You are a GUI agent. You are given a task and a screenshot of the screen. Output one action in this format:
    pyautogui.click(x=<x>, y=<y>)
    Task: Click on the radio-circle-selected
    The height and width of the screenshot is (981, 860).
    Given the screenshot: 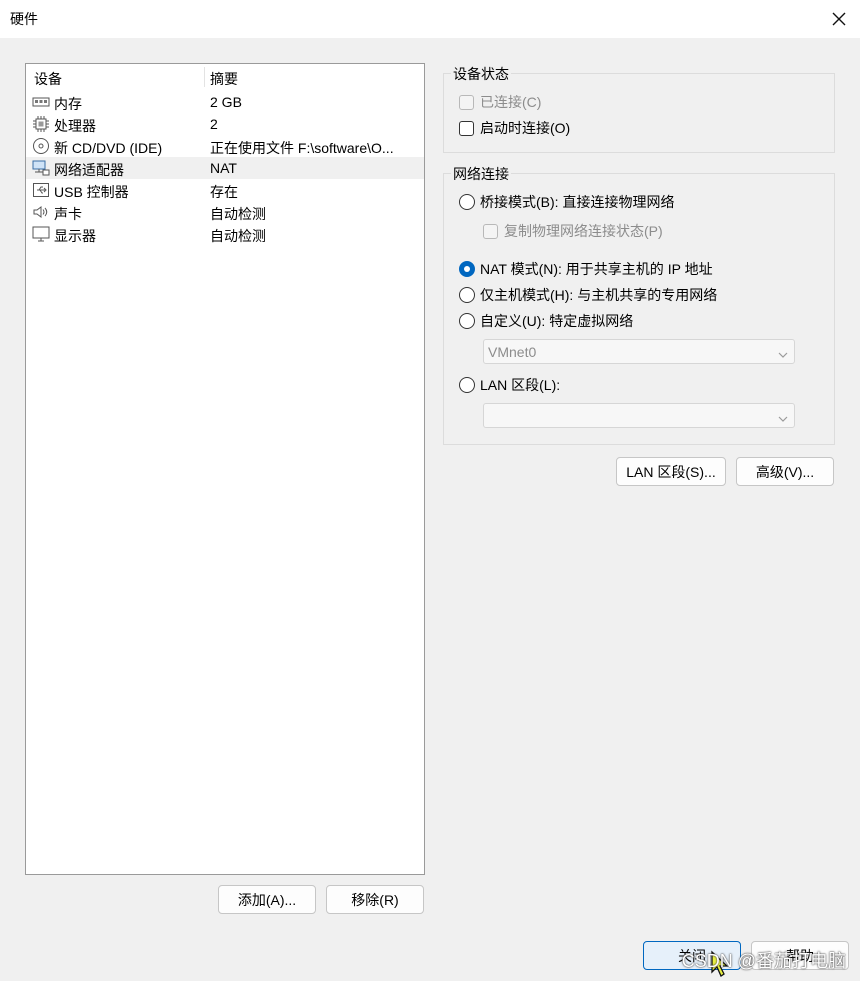 What is the action you would take?
    pyautogui.click(x=467, y=269)
    